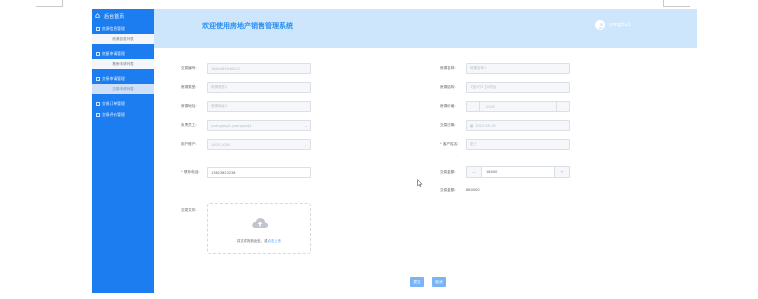  What do you see at coordinates (518, 106) in the screenshot?
I see `house-price-stepper: 2000` at bounding box center [518, 106].